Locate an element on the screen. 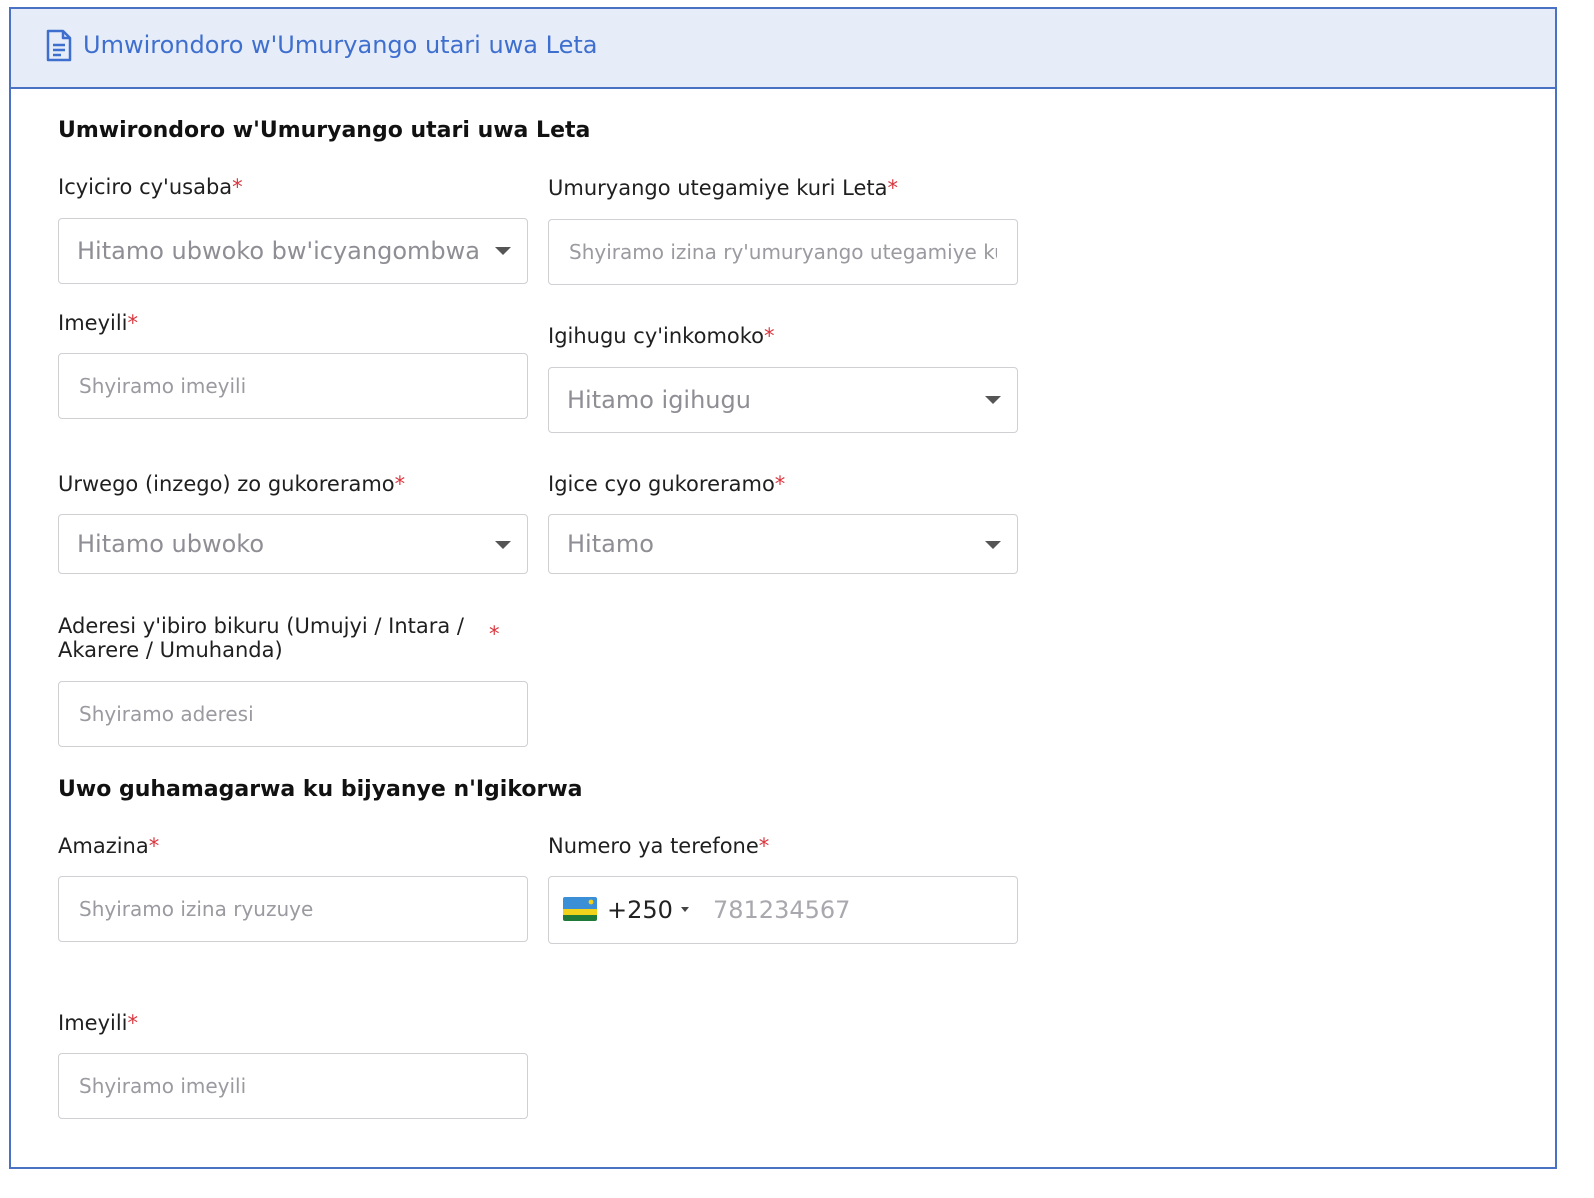 The image size is (1594, 1198). email-field is located at coordinates (293, 386).